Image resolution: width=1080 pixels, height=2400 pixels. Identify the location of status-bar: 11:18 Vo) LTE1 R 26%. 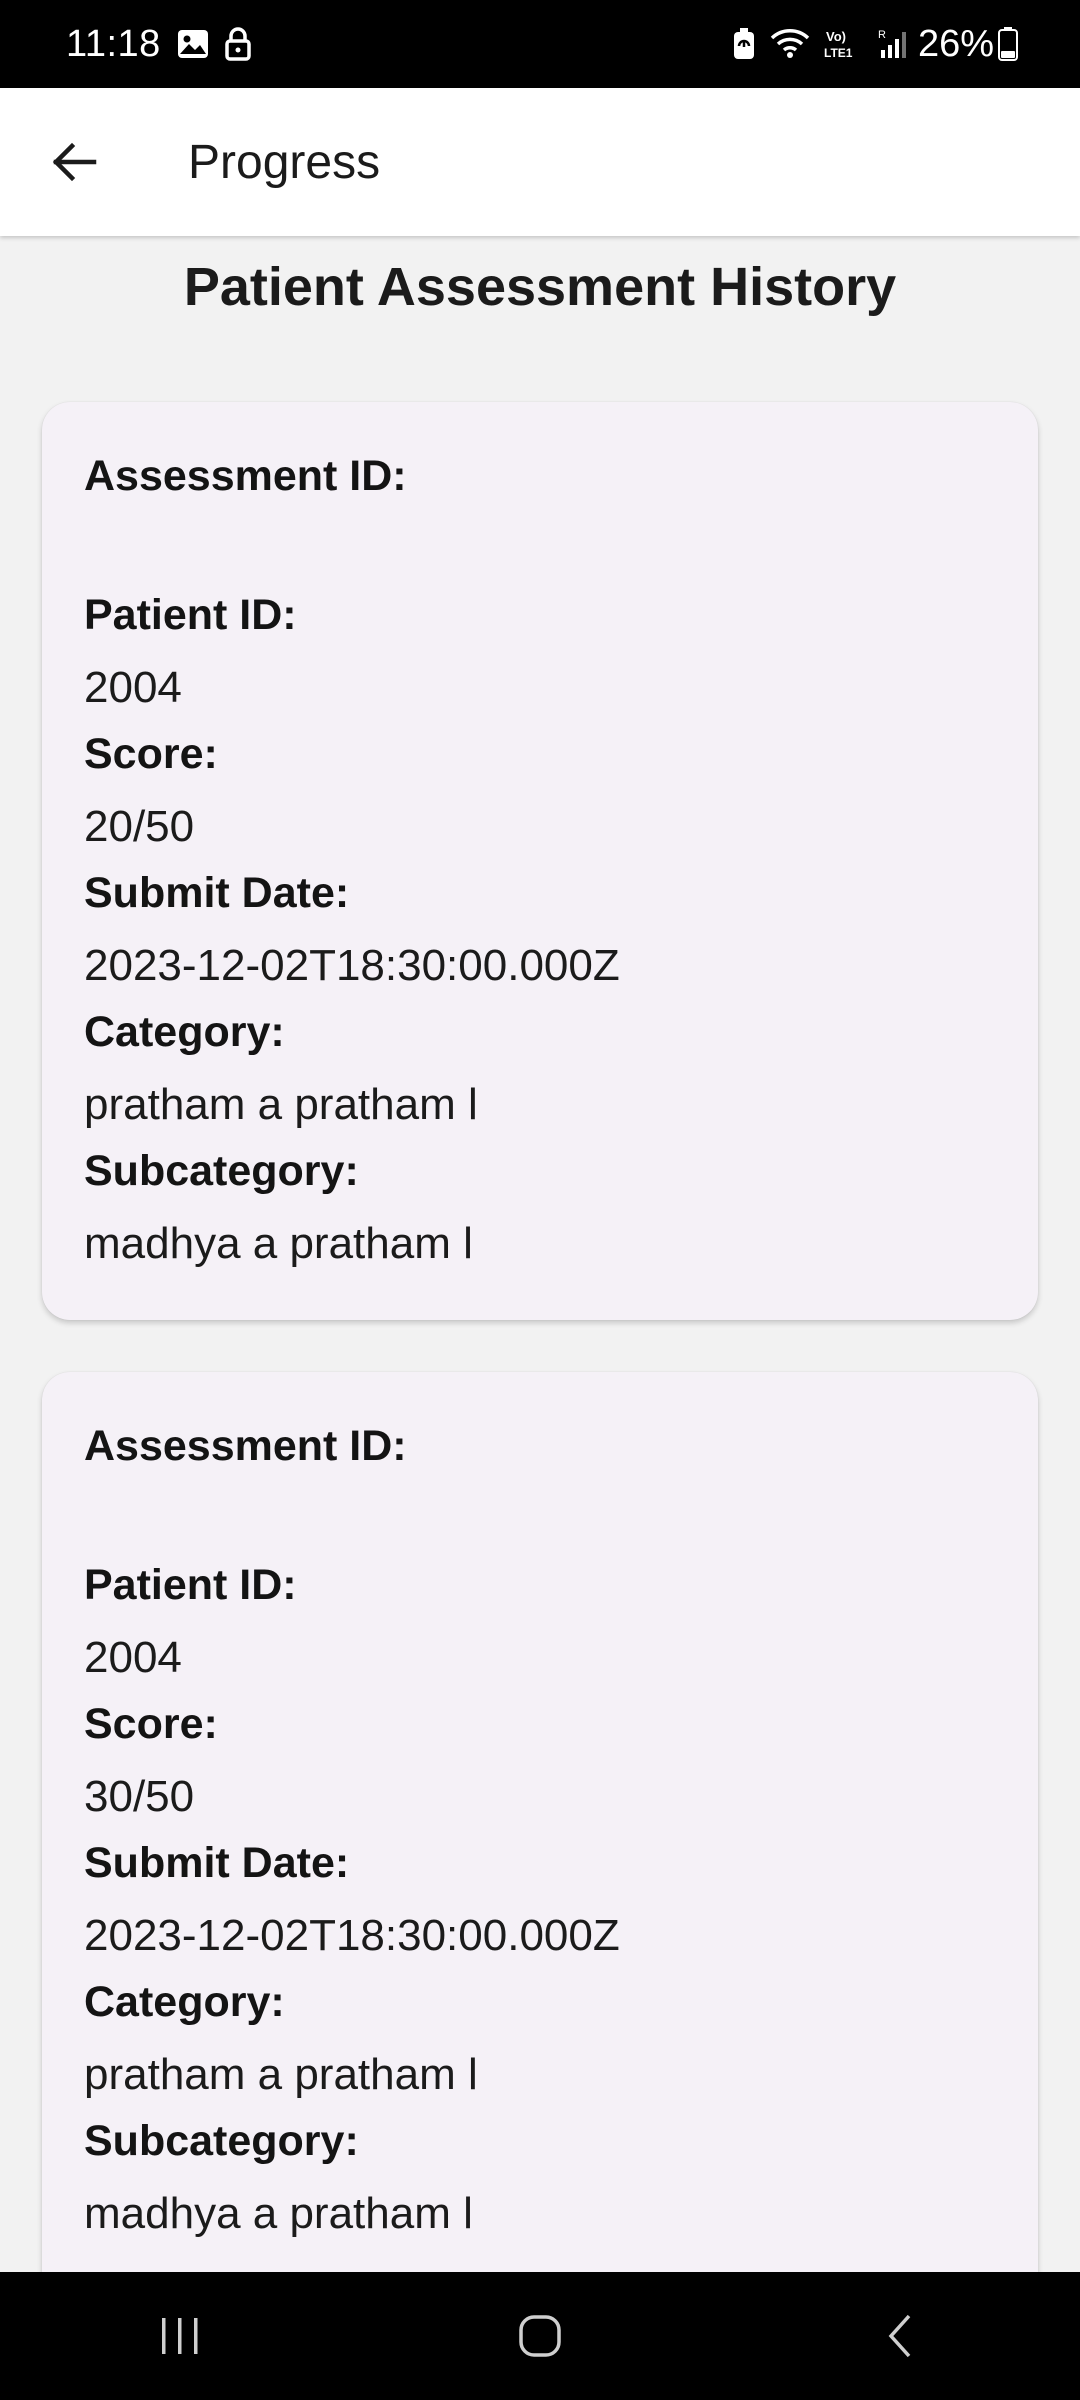
(540, 44).